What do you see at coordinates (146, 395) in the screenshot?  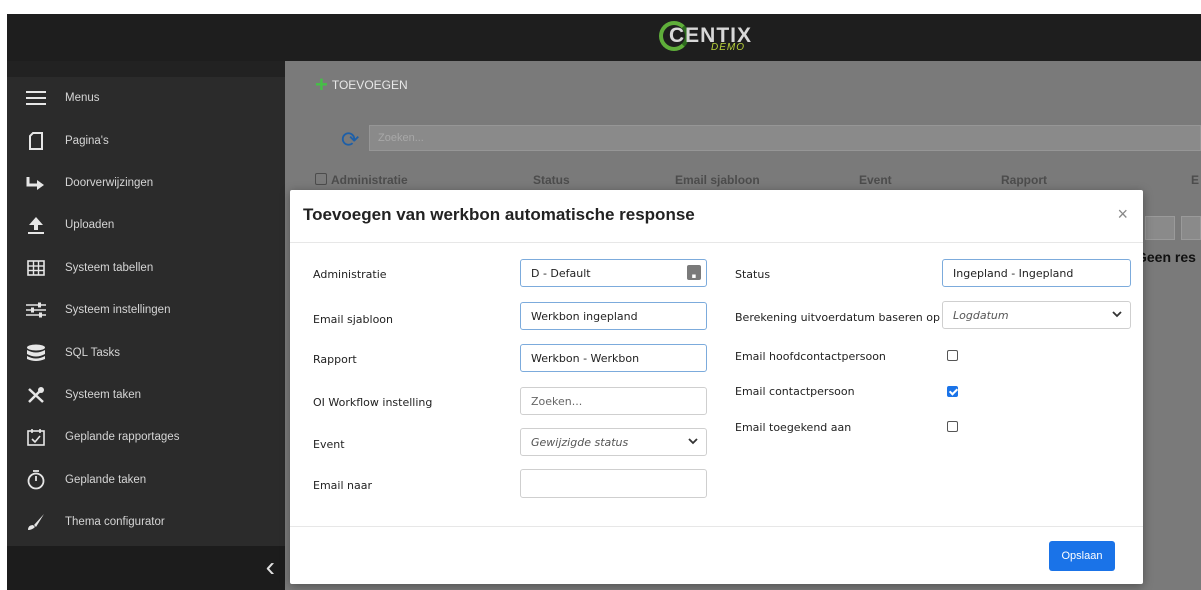 I see `sidebar-item-systeem-taken: Systeem taken` at bounding box center [146, 395].